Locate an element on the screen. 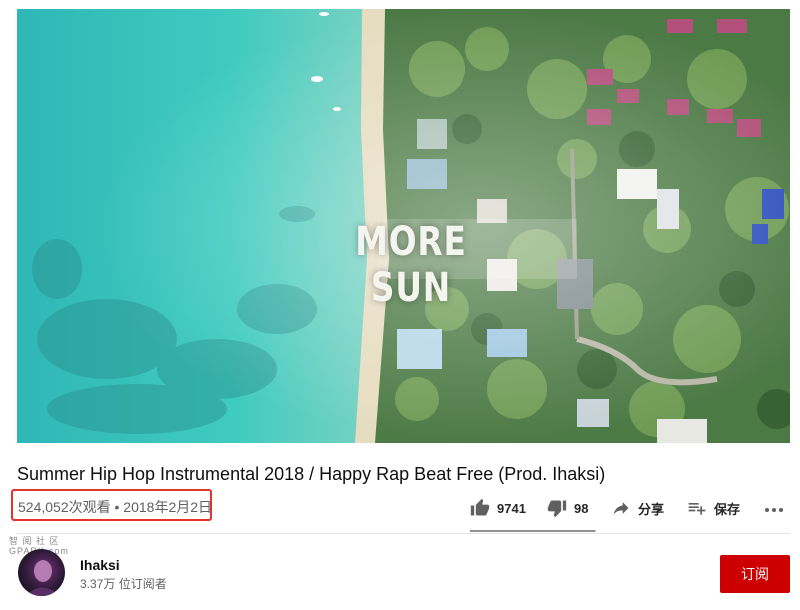  share-button: 分享 is located at coordinates (637, 508).